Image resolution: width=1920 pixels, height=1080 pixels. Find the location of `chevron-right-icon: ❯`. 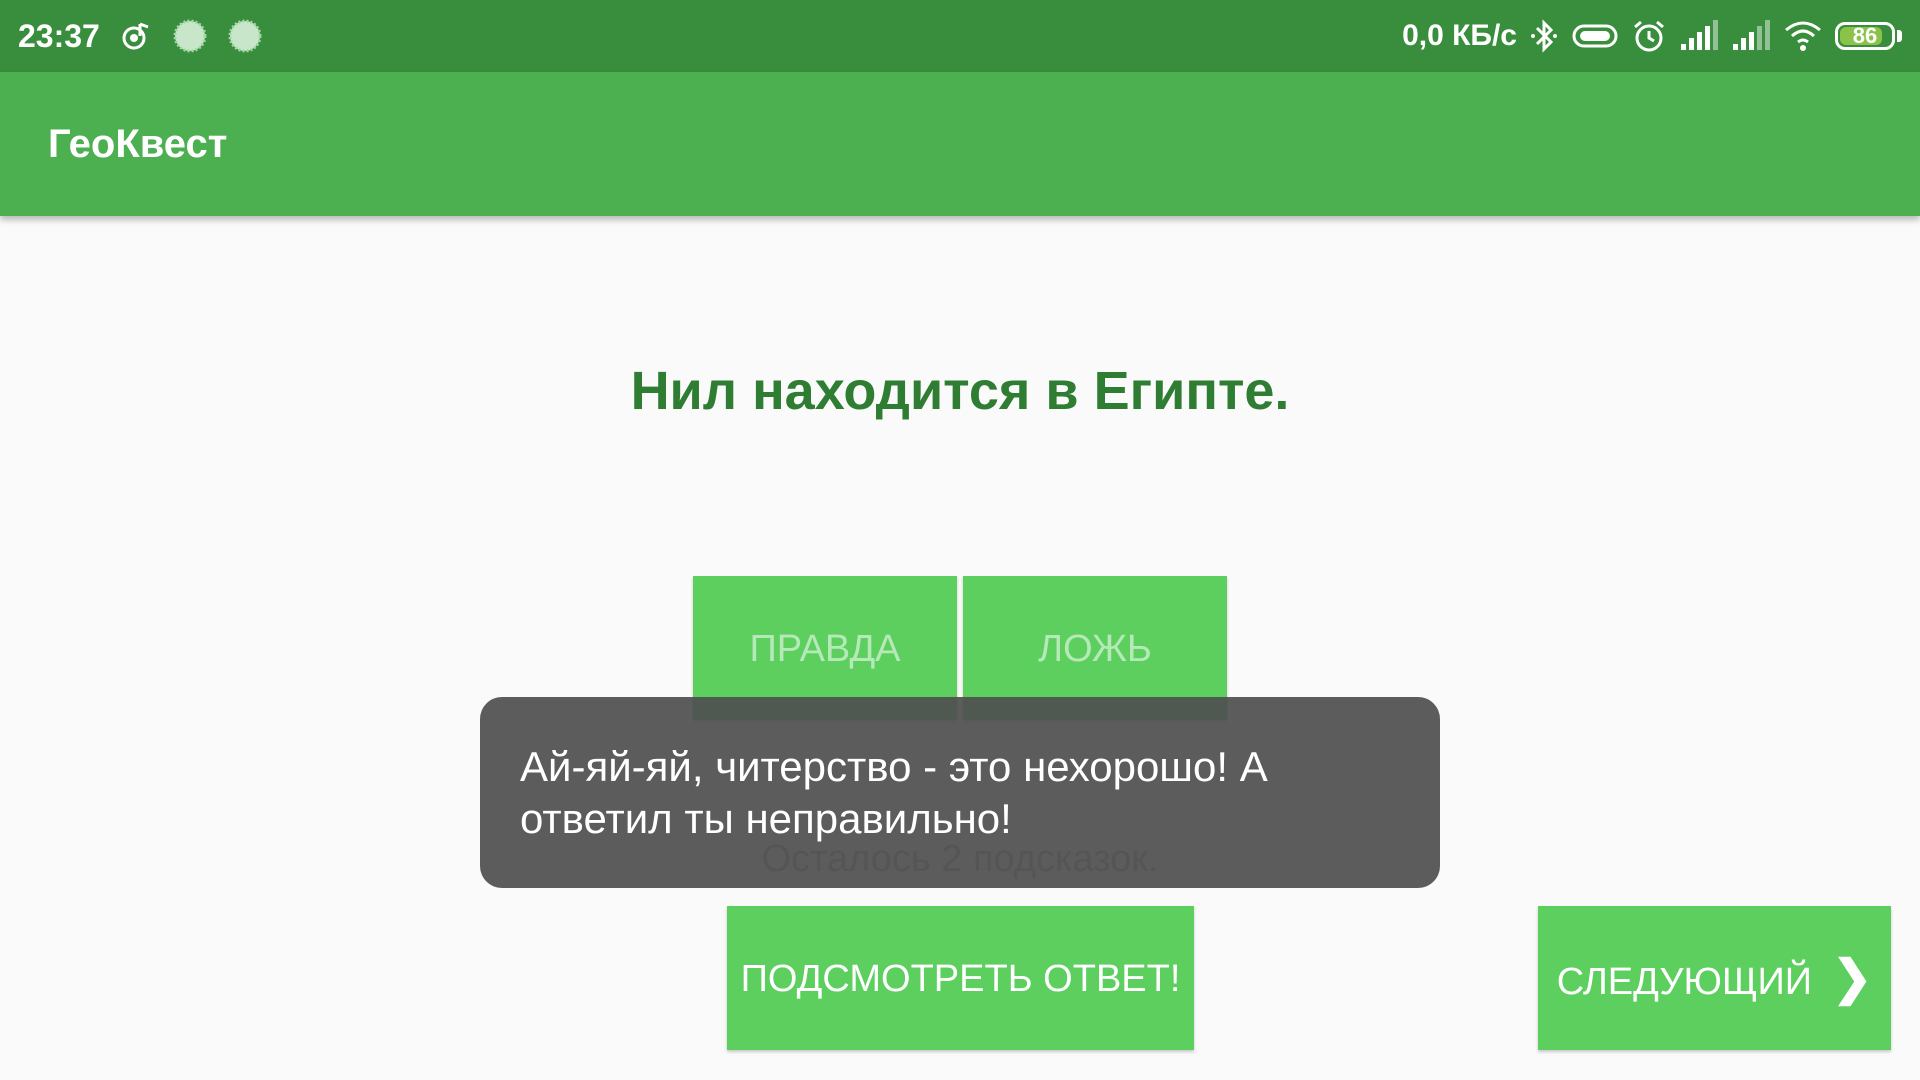

chevron-right-icon: ❯ is located at coordinates (1852, 978).